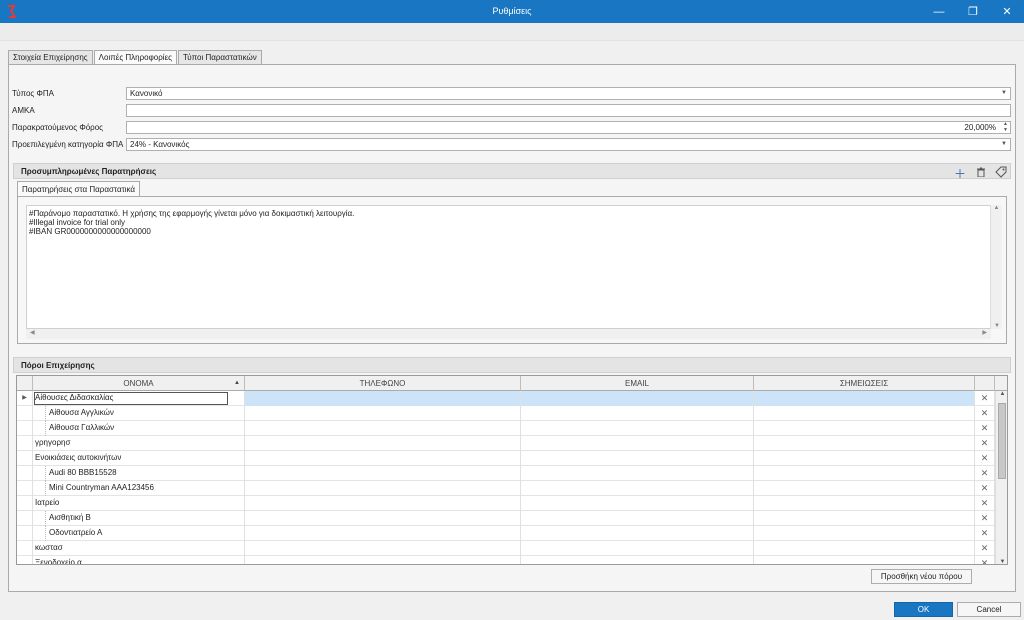  What do you see at coordinates (973, 11) in the screenshot?
I see `restore-button: ❐` at bounding box center [973, 11].